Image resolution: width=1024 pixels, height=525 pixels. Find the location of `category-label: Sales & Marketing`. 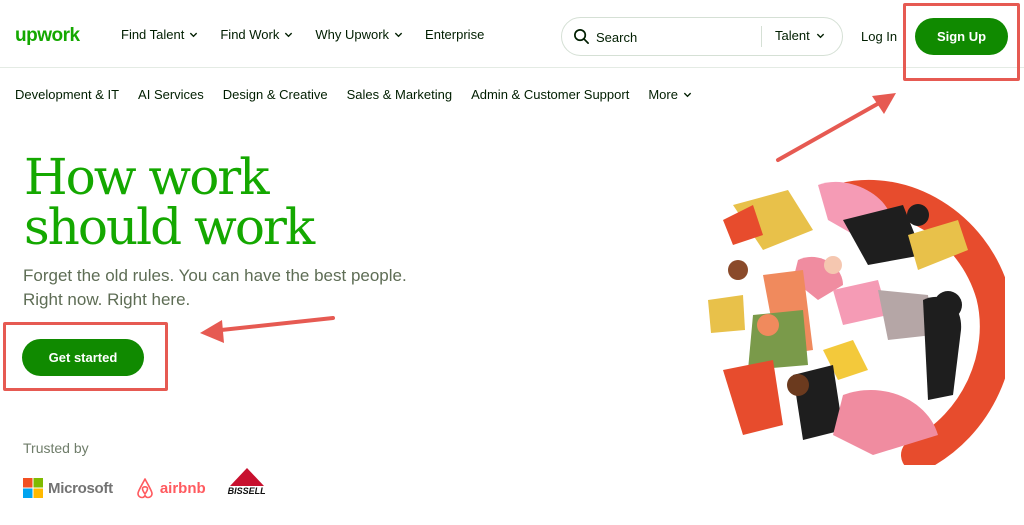

category-label: Sales & Marketing is located at coordinates (399, 94).